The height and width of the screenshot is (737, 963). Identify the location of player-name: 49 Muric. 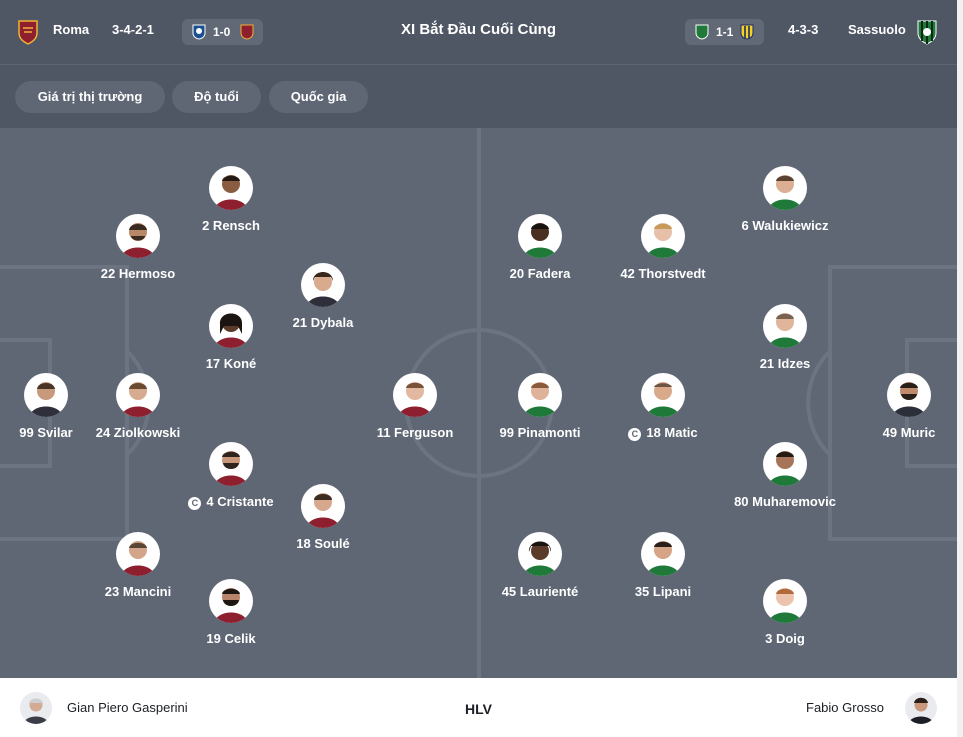
(909, 432).